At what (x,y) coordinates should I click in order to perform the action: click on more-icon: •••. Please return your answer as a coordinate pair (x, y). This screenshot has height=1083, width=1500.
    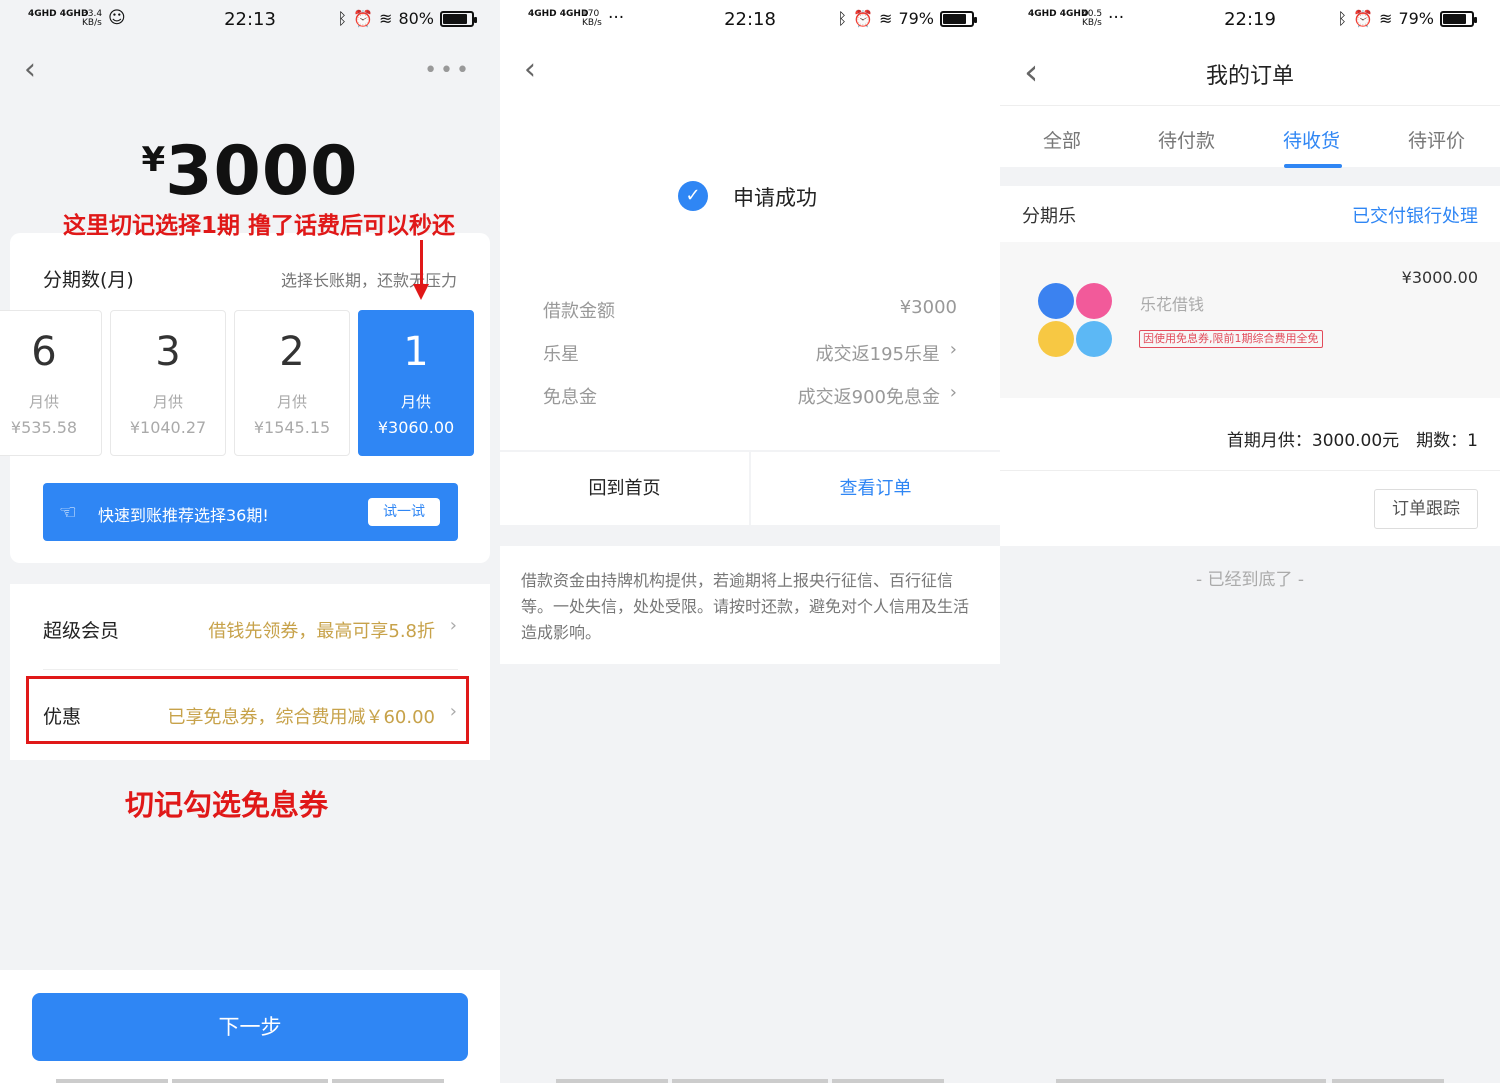
    Looking at the image, I should click on (448, 70).